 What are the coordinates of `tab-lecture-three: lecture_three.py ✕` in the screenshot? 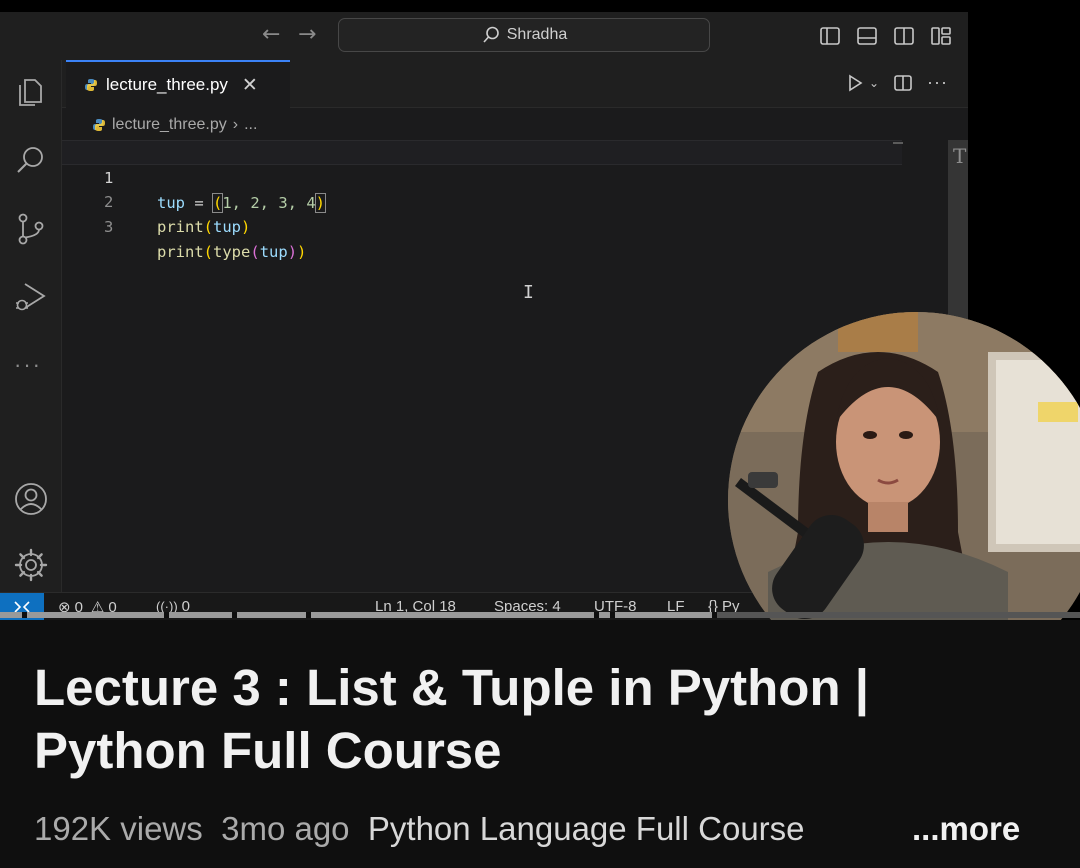 It's located at (178, 84).